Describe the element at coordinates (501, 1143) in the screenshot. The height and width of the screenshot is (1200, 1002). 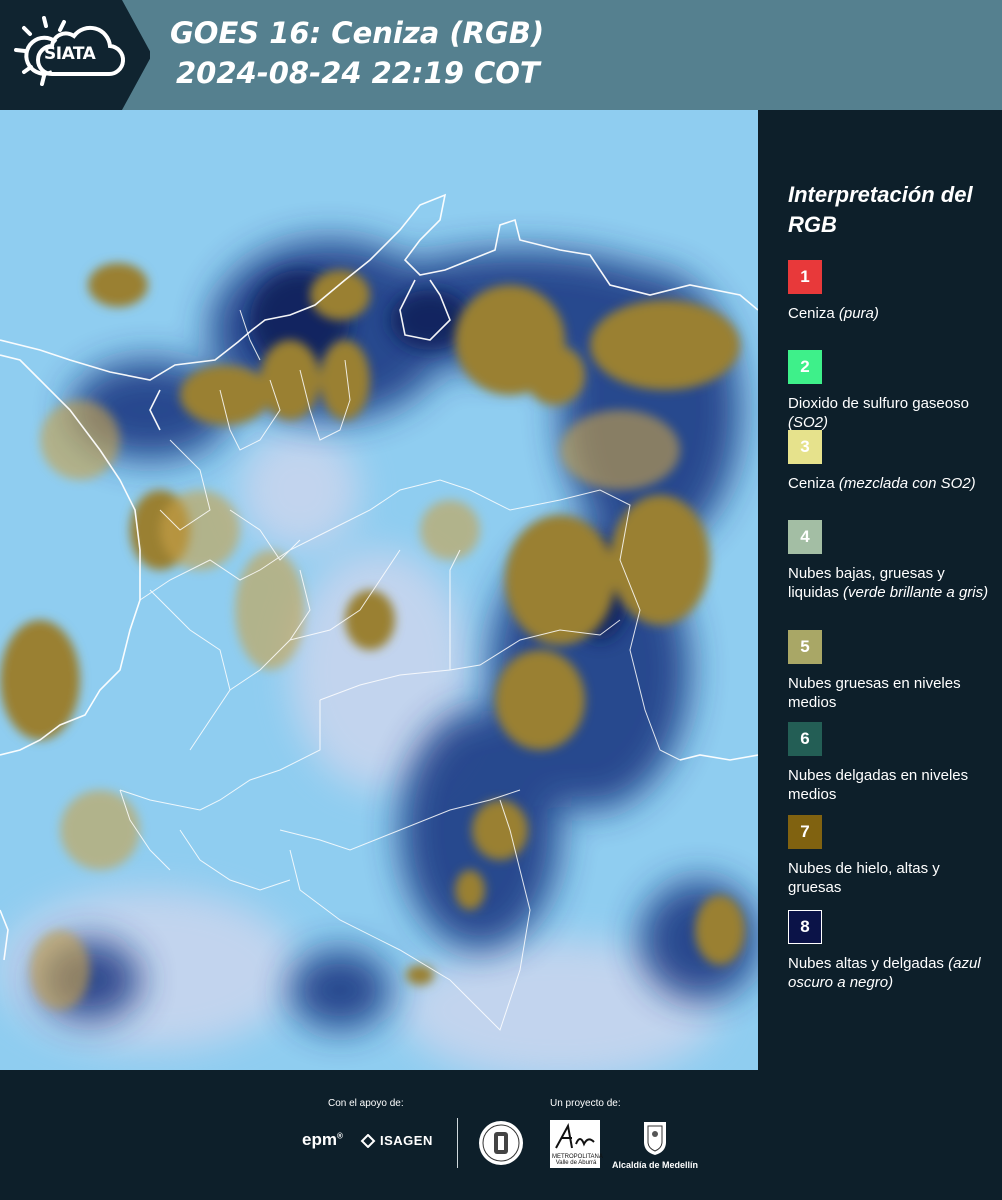
I see `seal-icon` at that location.